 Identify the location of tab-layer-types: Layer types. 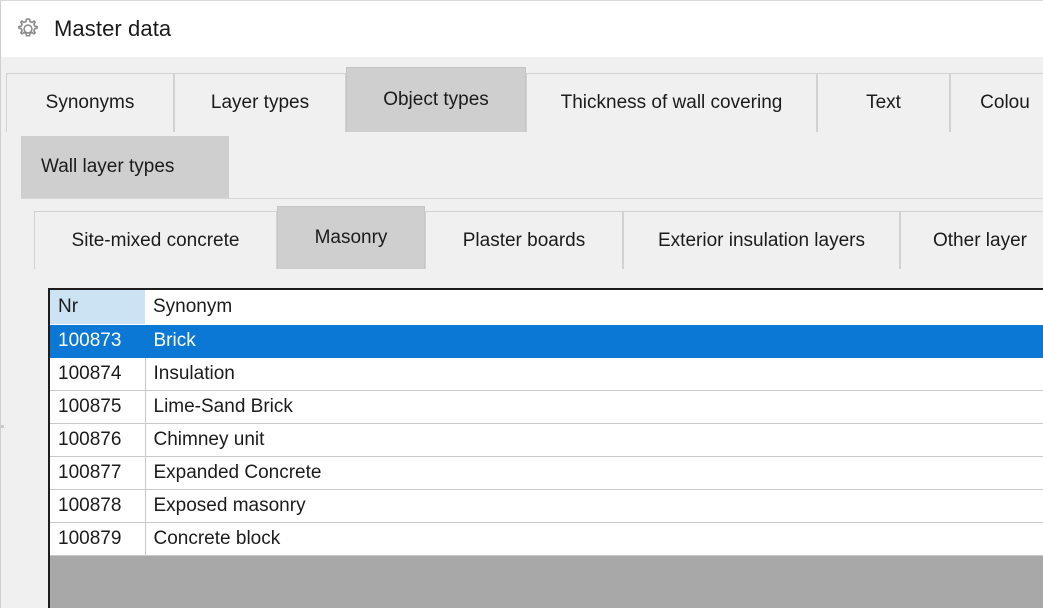
(260, 102).